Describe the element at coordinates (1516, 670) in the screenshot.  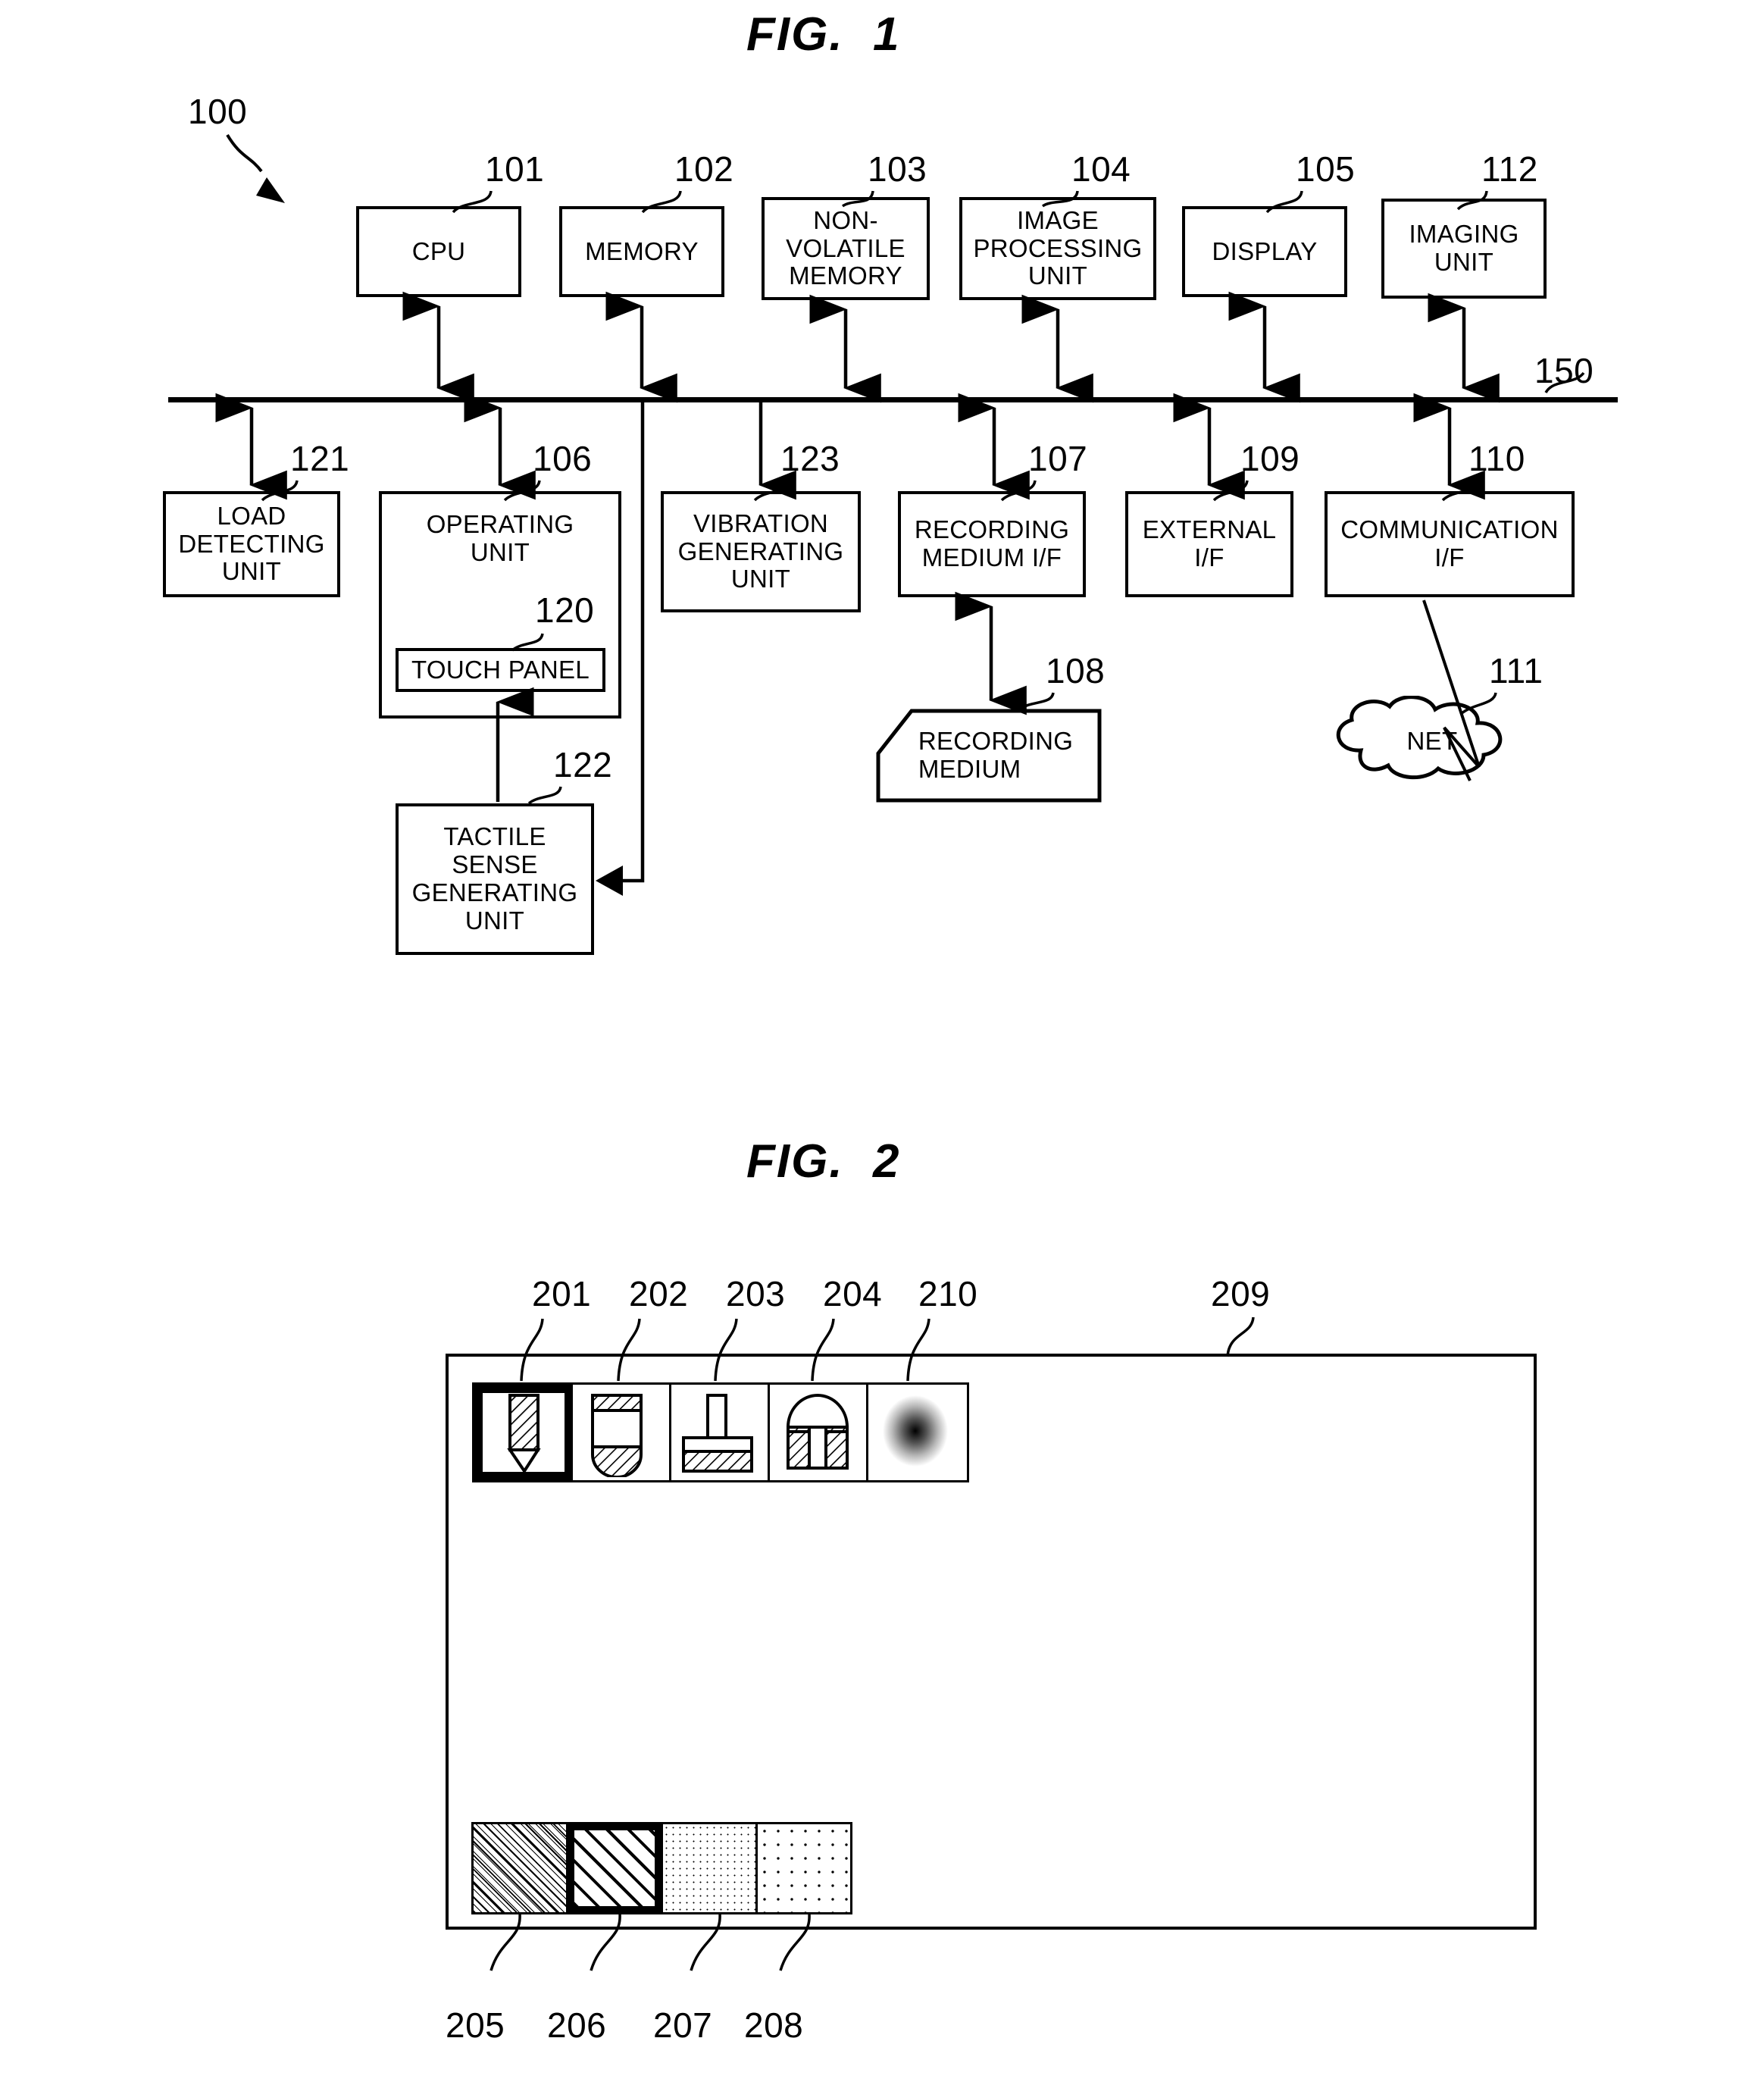
I see `ref-111: 111` at that location.